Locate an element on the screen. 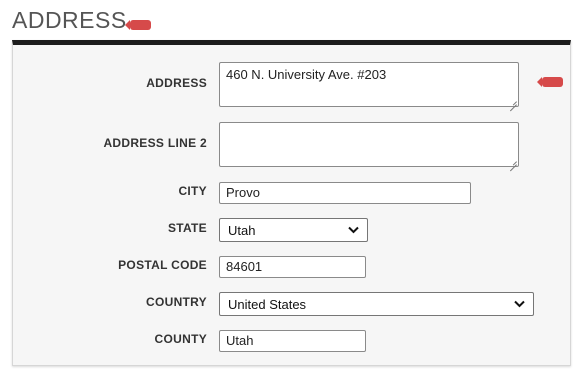 This screenshot has width=587, height=382. city-value: Provo is located at coordinates (243, 192).